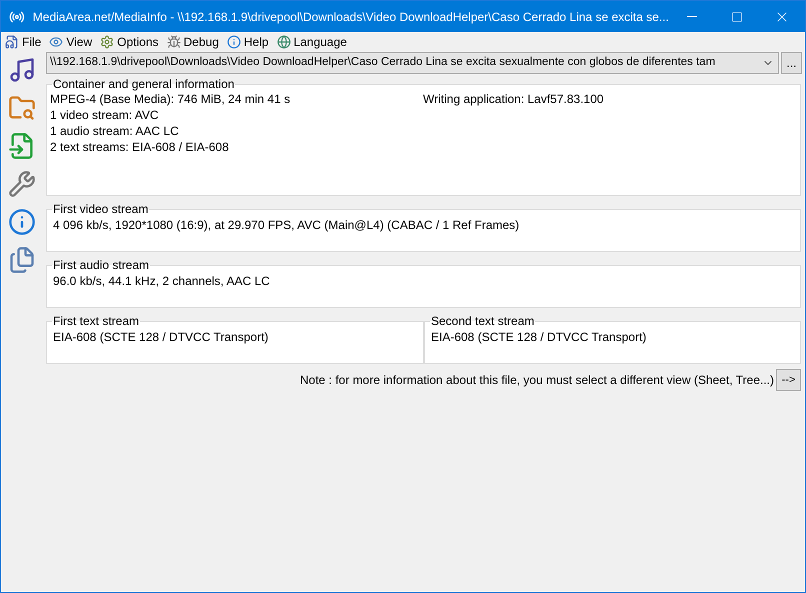  What do you see at coordinates (513, 99) in the screenshot?
I see `info-line: Writing application: Lavf57.83.100` at bounding box center [513, 99].